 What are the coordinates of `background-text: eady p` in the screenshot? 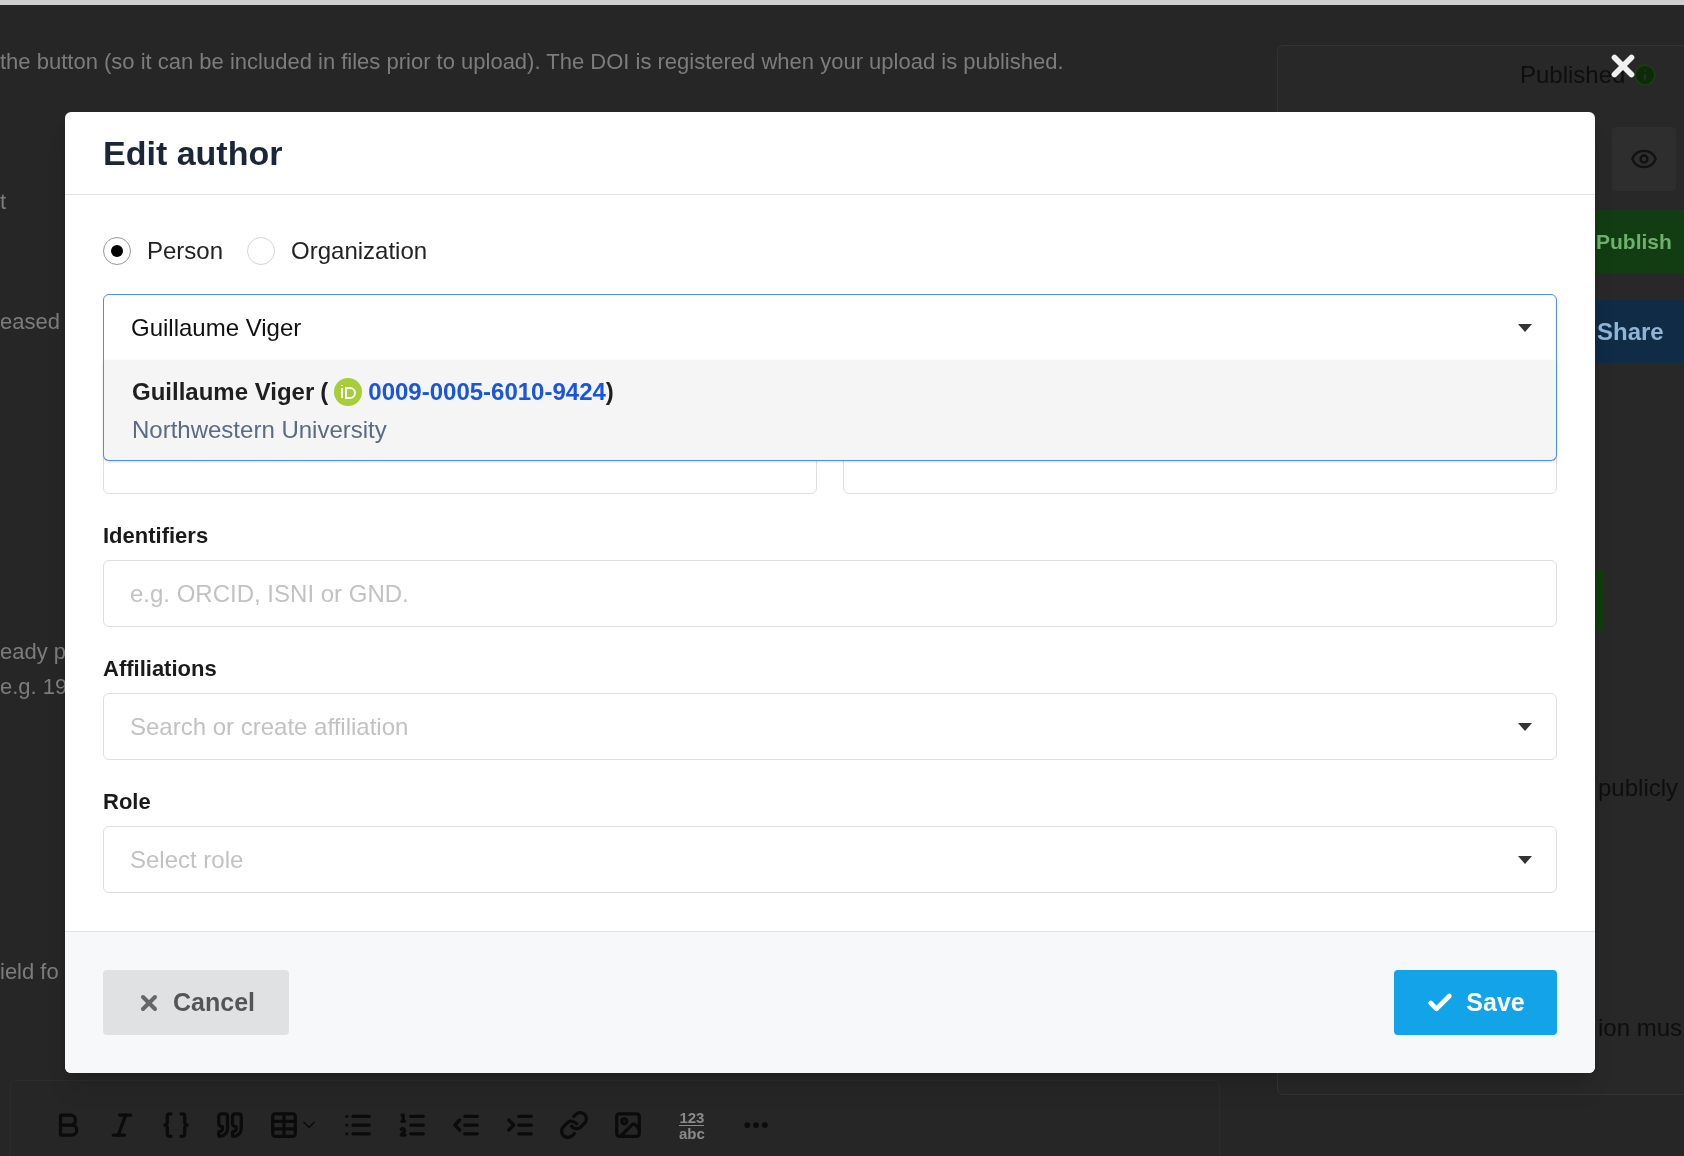 It's located at (33, 652).